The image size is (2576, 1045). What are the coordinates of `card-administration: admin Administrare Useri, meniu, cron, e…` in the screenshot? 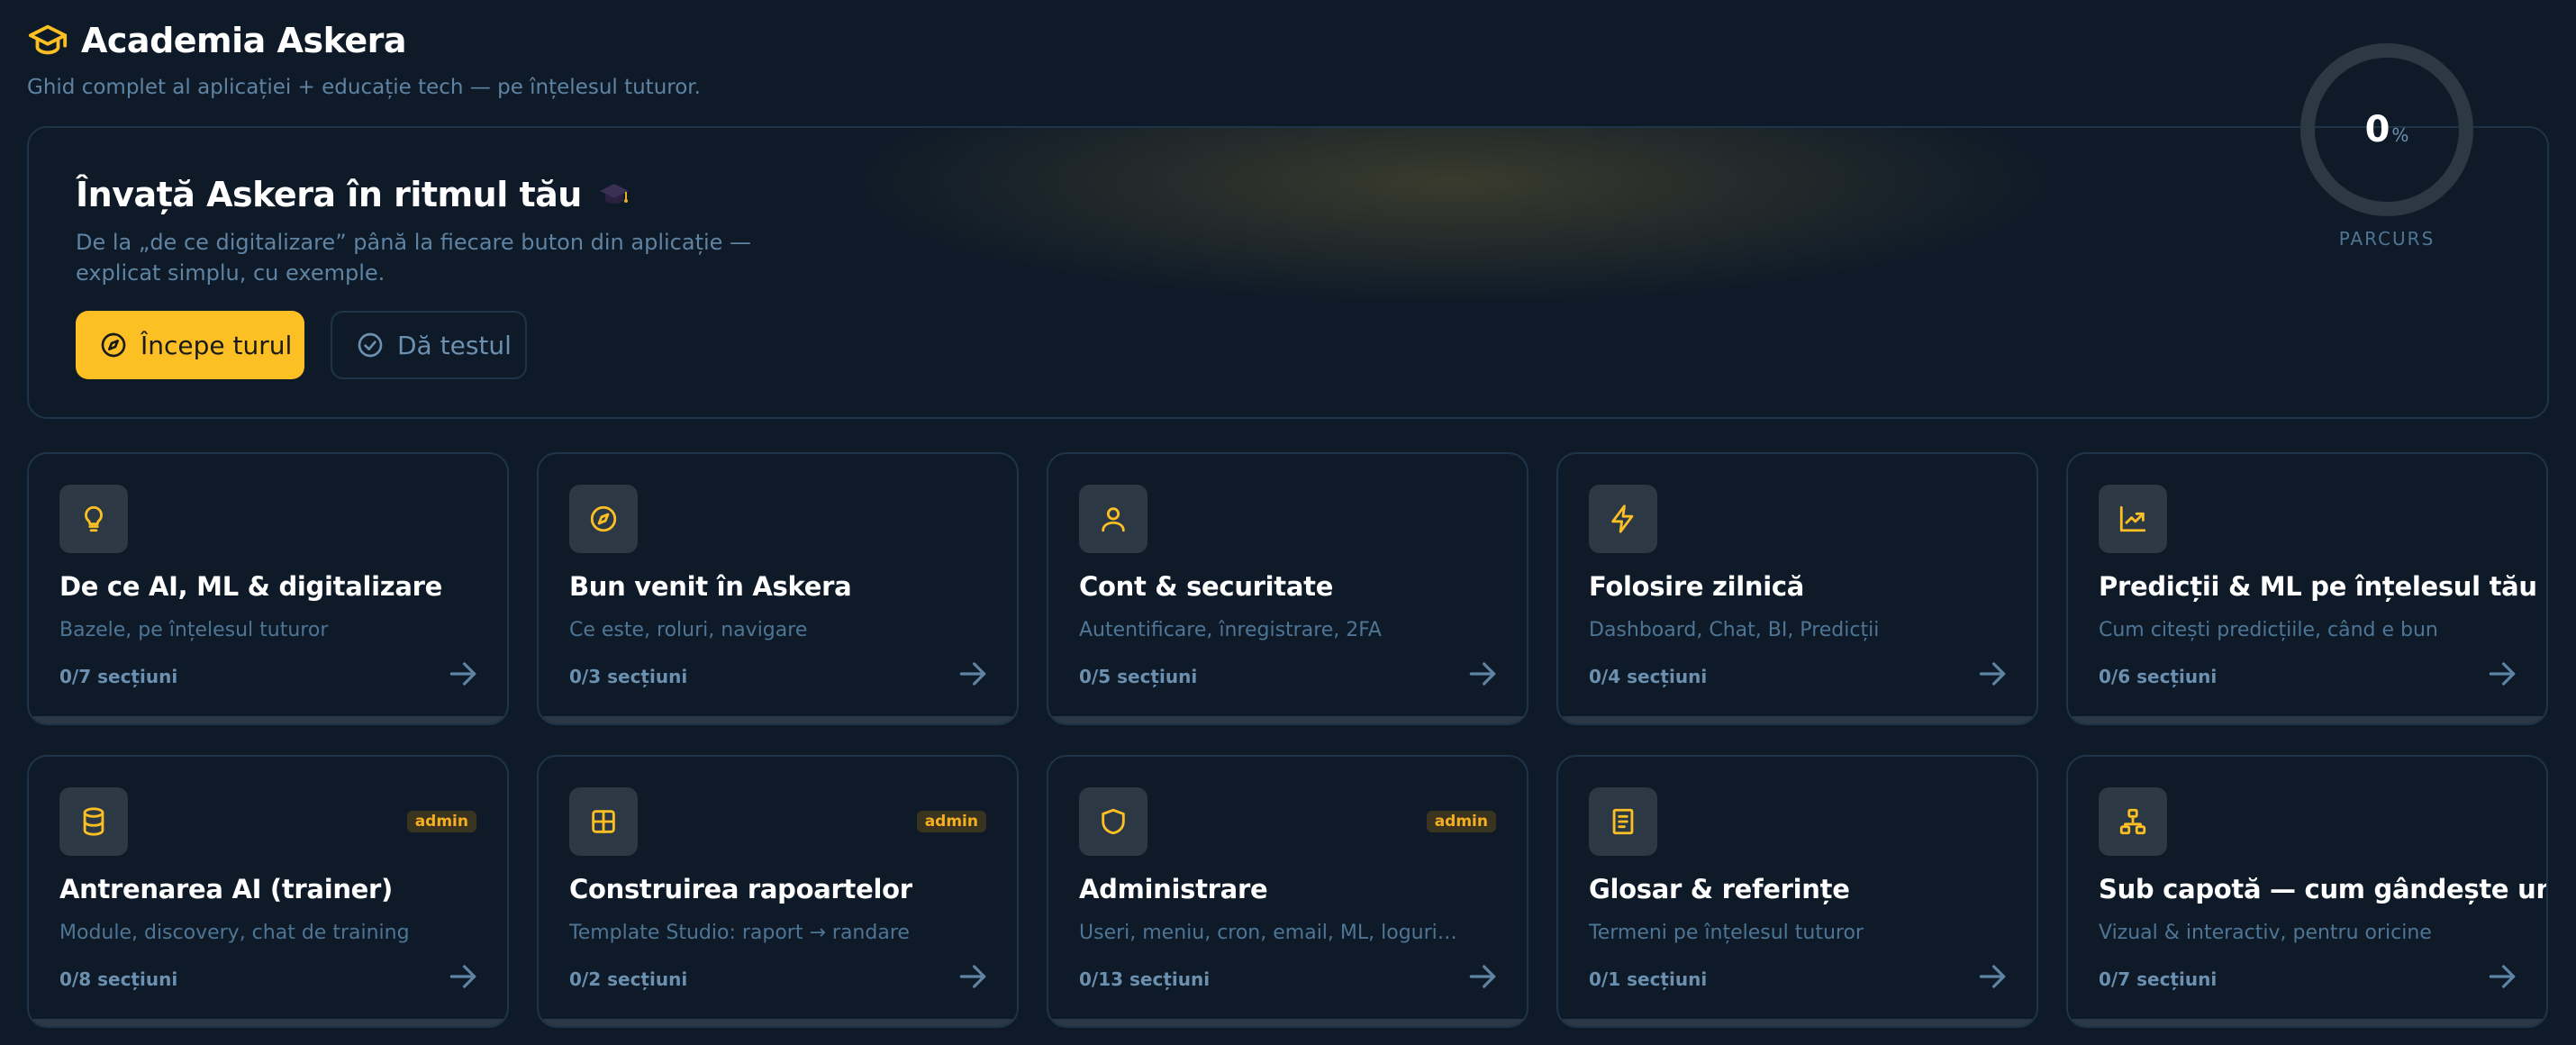 It's located at (1287, 891).